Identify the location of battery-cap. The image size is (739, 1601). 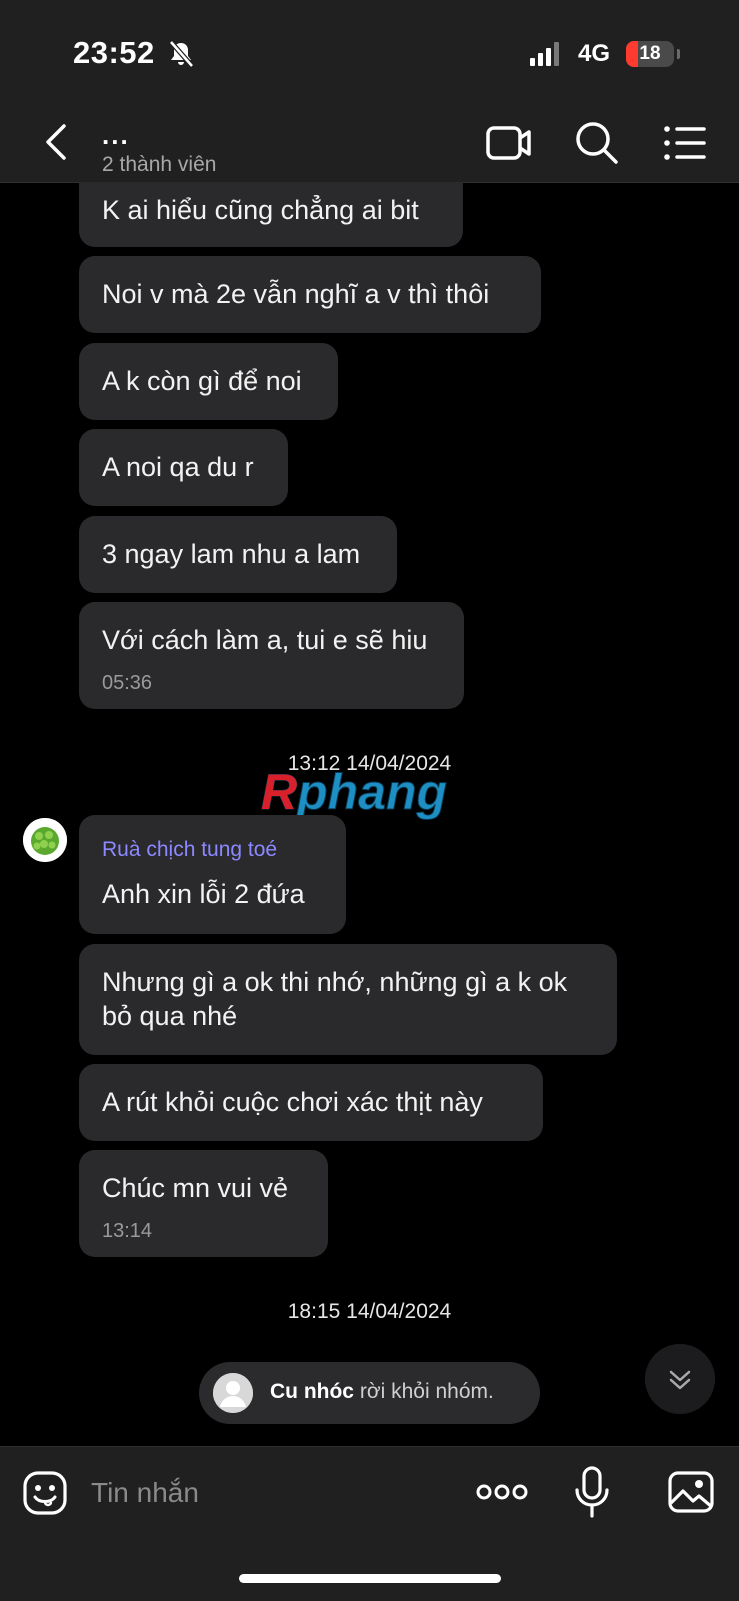
(678, 54).